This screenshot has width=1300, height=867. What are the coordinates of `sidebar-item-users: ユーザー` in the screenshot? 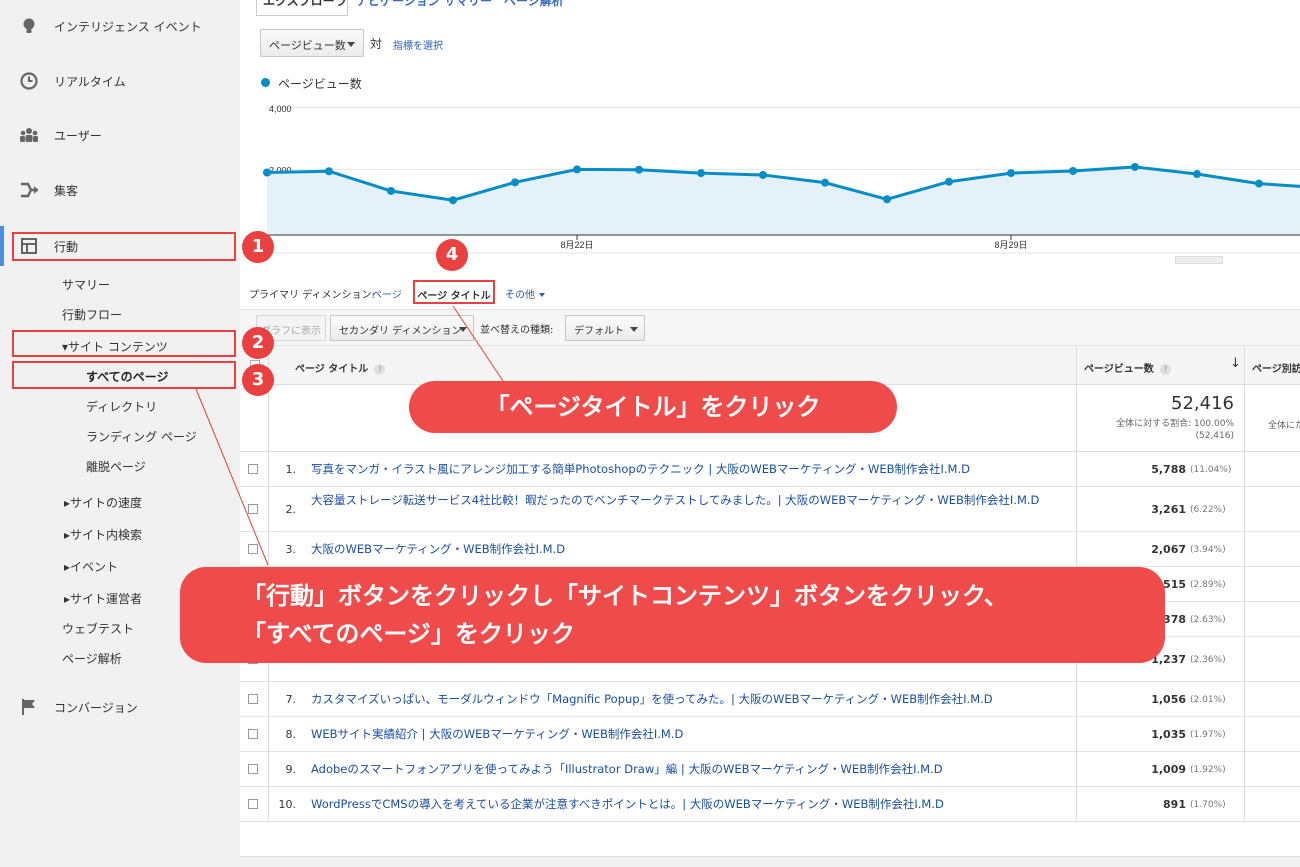 It's located at (120, 135).